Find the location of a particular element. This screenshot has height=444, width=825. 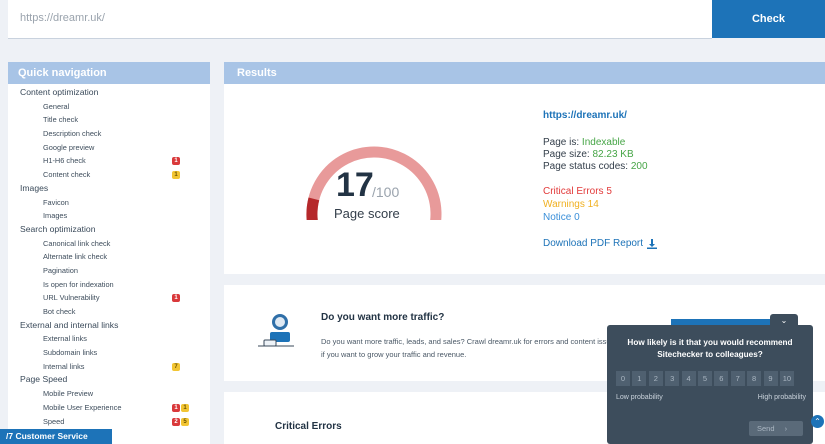

nav-item: Speed 2 5 is located at coordinates (109, 422).